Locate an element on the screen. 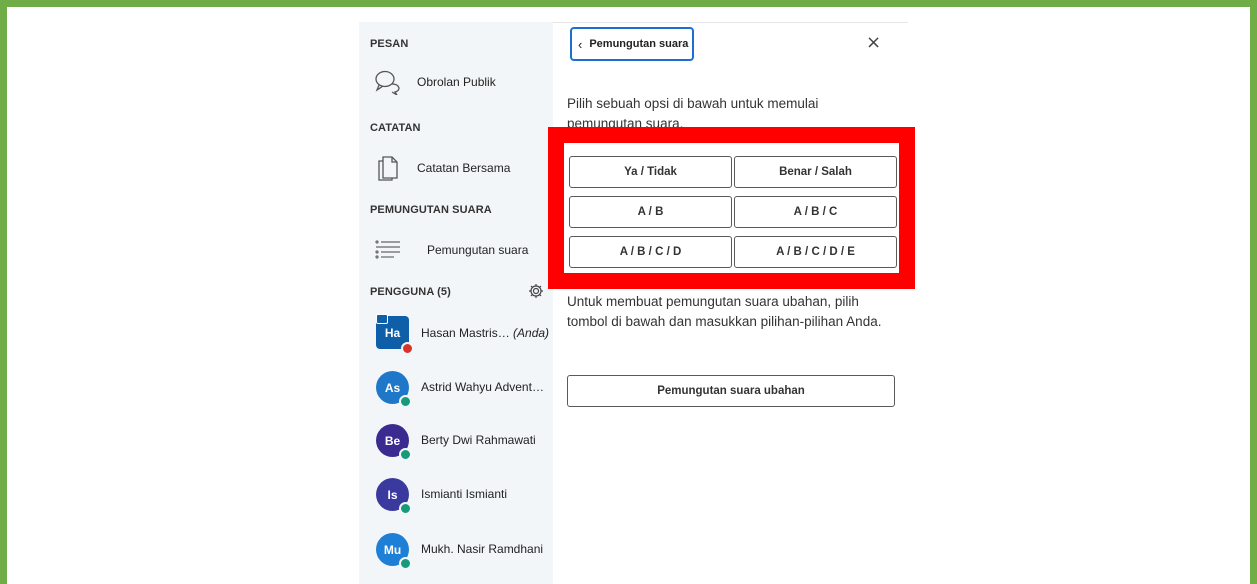  user-list-item: Be Berty Dwi Rahmawati is located at coordinates (456, 442).